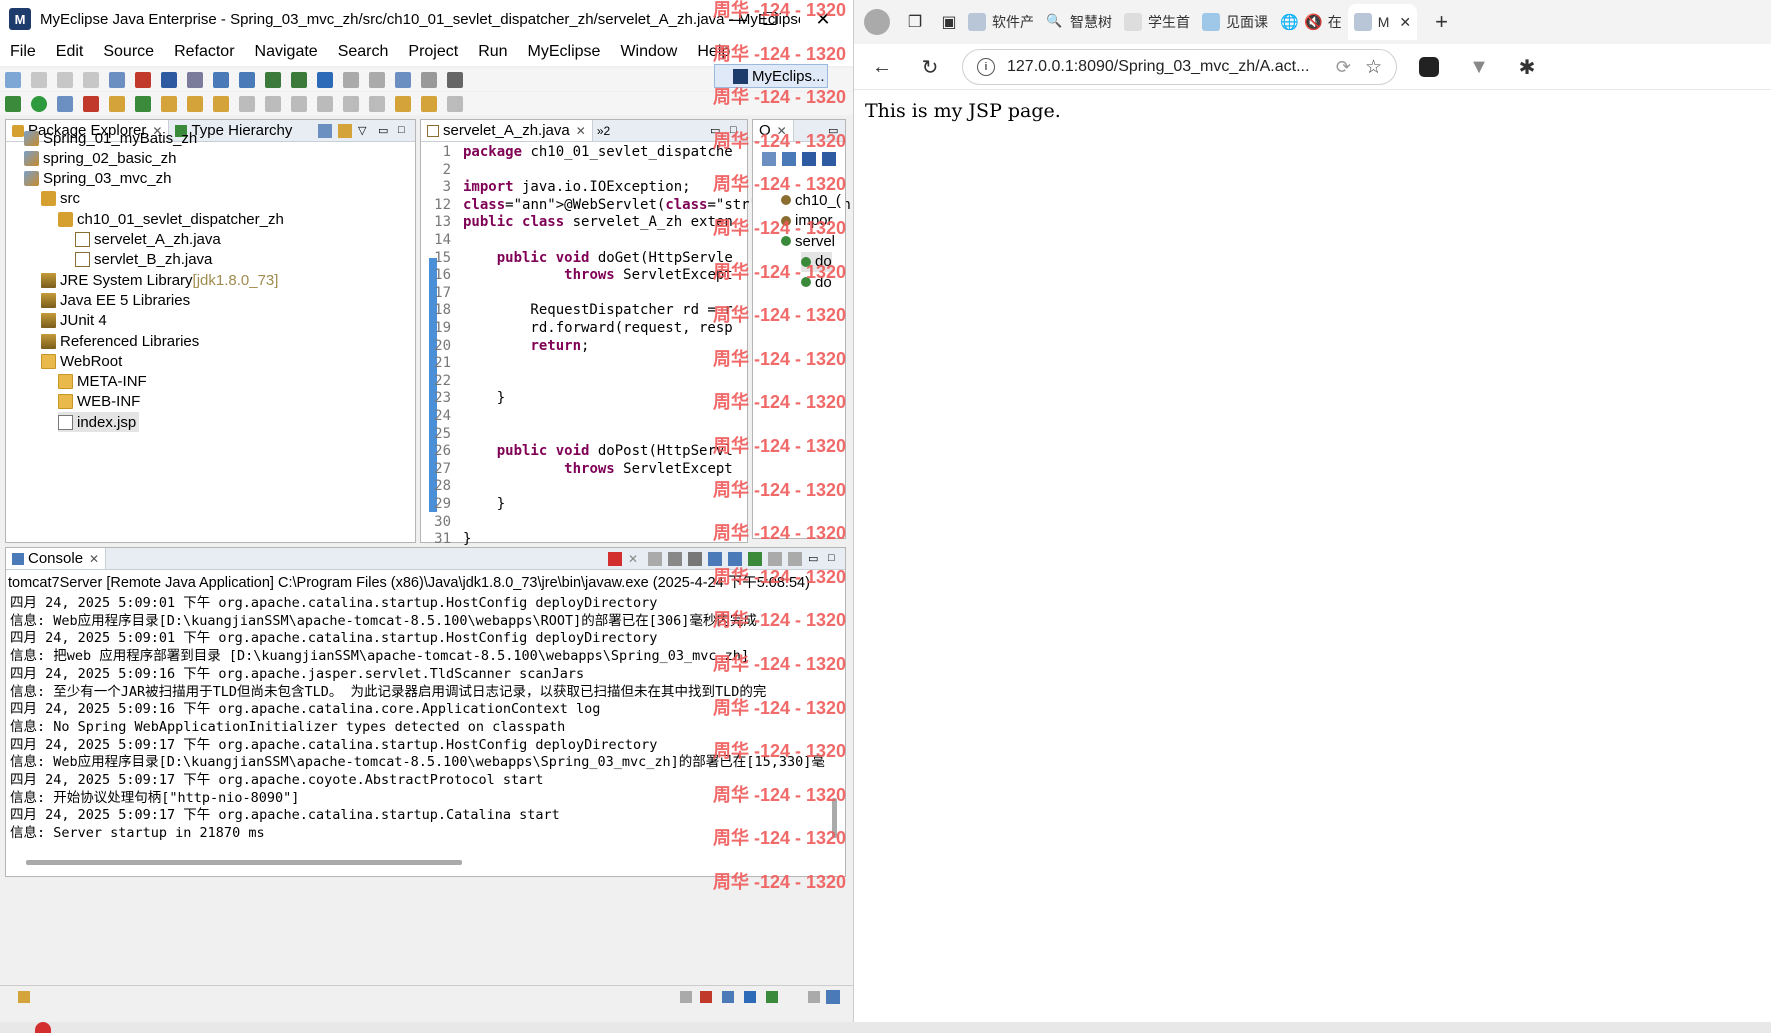 The height and width of the screenshot is (1033, 1771). I want to click on favorite-star-icon: ☆, so click(1373, 67).